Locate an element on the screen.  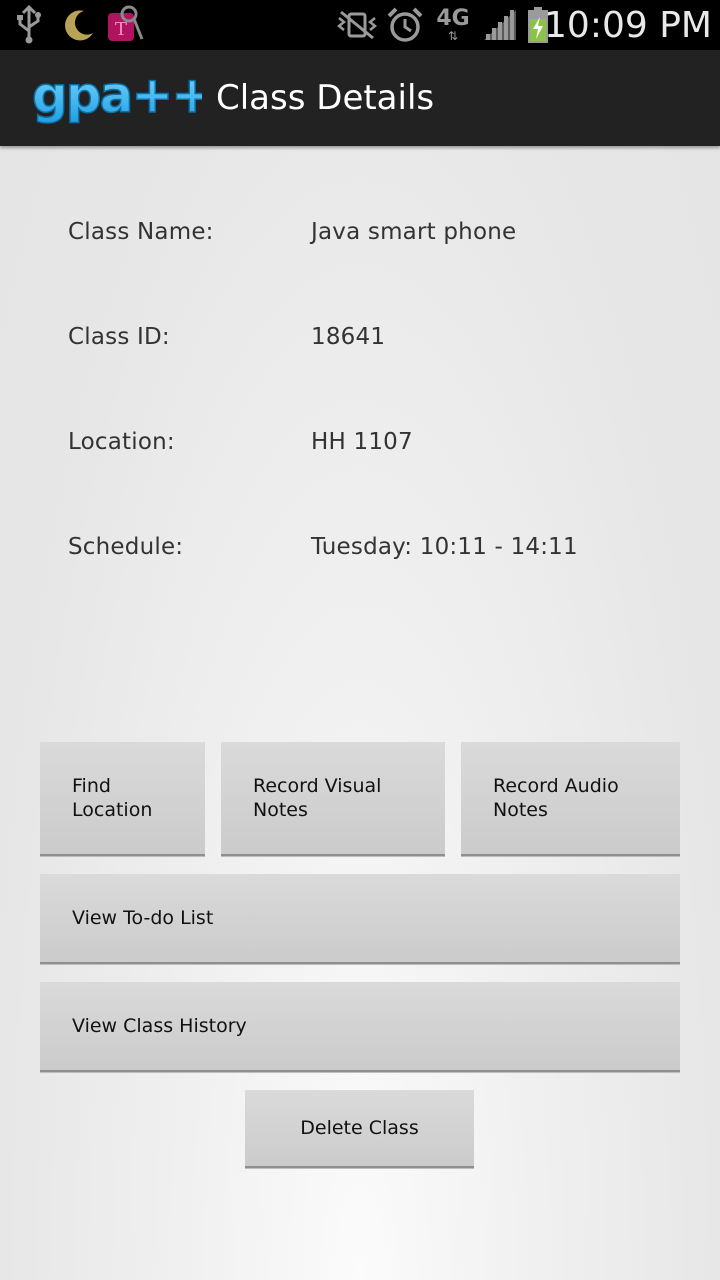
record-audio-notes-button: Record Audio Notes is located at coordinates (570, 799).